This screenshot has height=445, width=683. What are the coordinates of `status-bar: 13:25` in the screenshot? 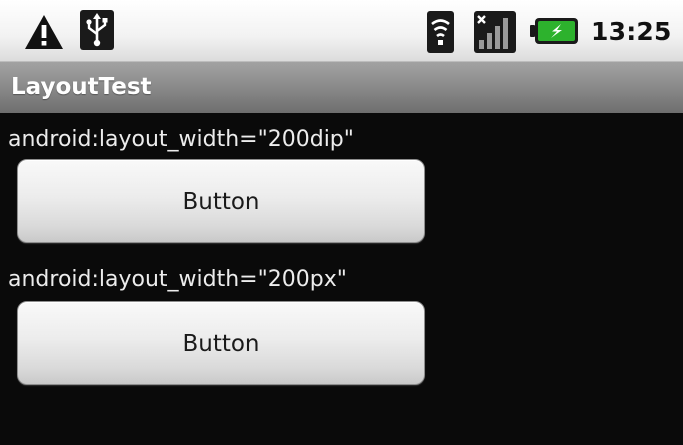 It's located at (341, 30).